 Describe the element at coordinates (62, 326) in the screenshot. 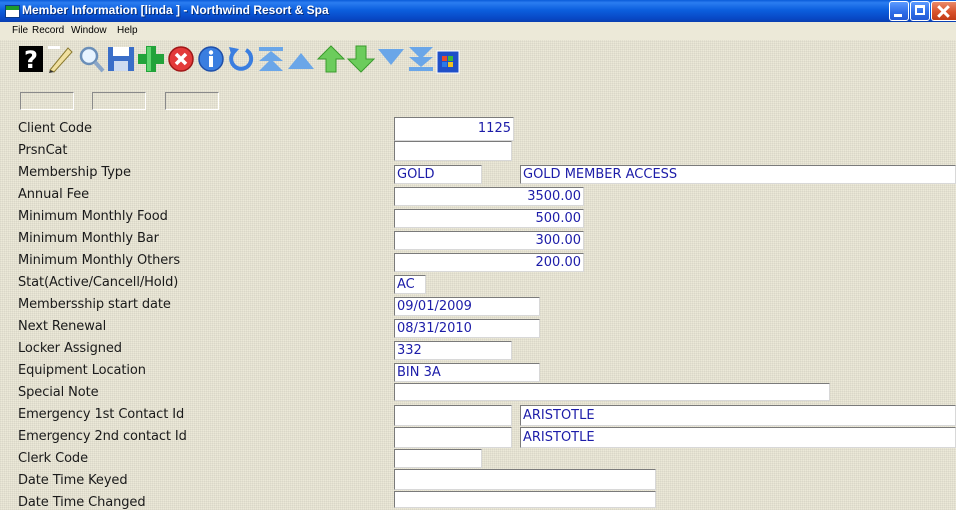

I see `next-renewal-label: Next Renewal` at that location.